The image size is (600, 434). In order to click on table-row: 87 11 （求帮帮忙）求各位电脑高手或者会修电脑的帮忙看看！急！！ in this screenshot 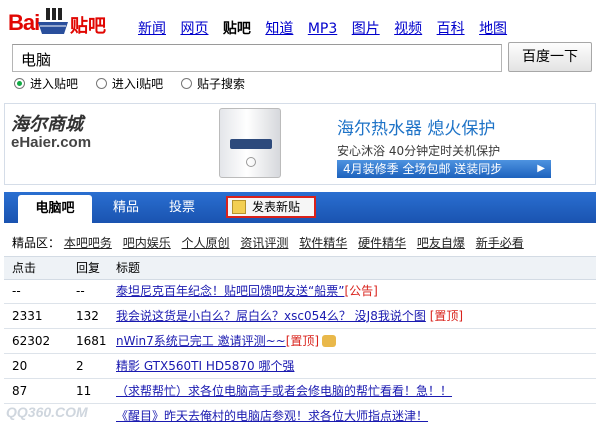, I will do `click(300, 392)`.